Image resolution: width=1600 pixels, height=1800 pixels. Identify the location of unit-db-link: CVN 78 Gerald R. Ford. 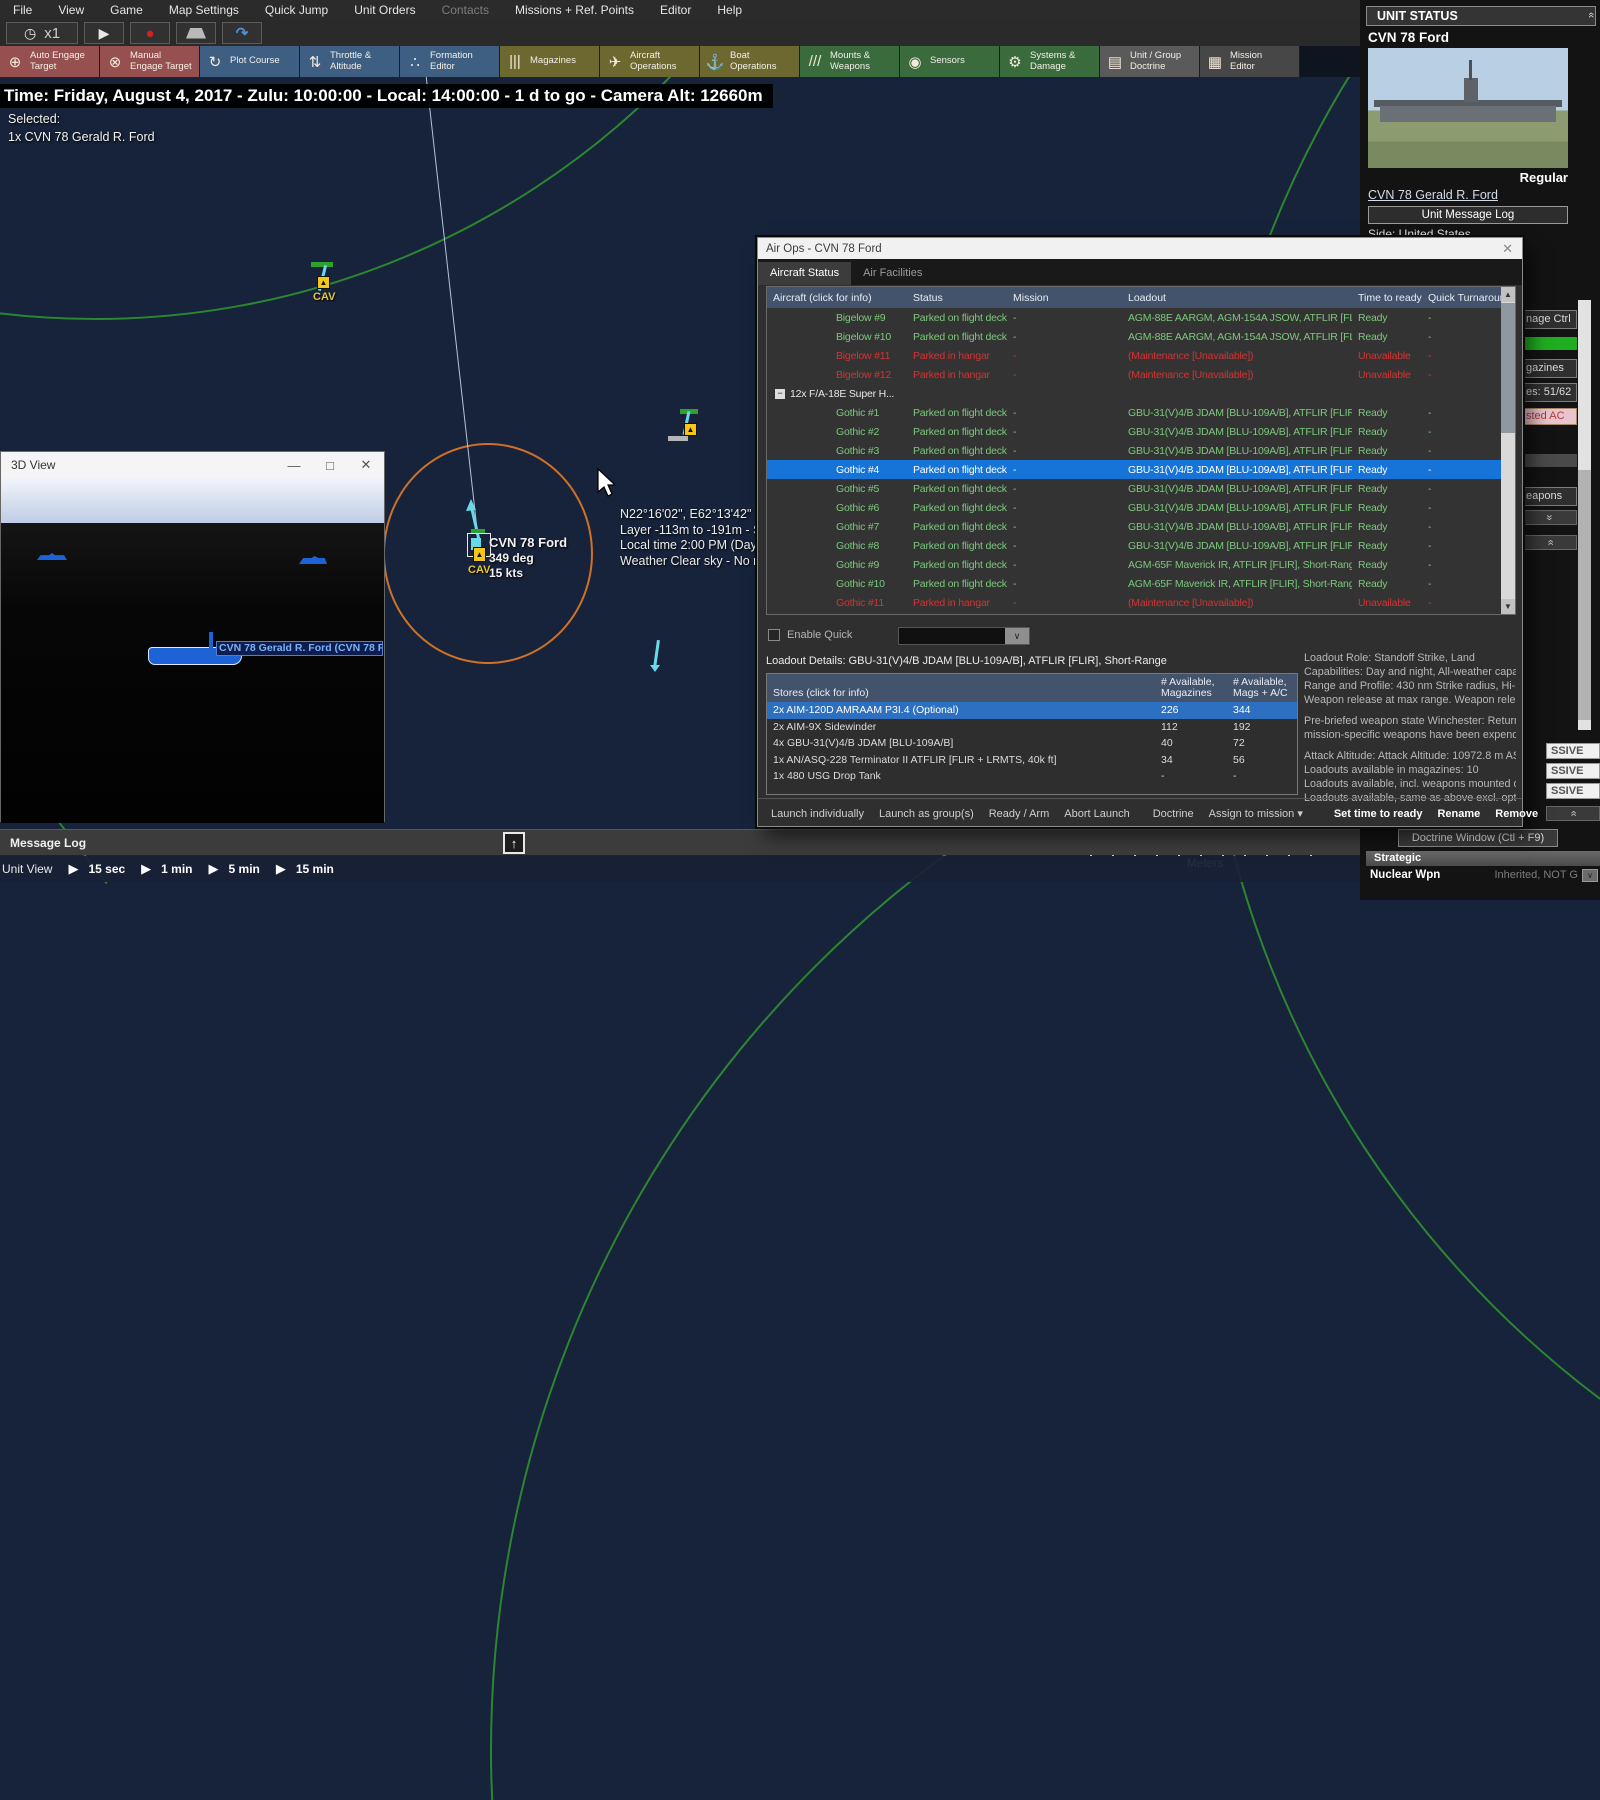
(1433, 195).